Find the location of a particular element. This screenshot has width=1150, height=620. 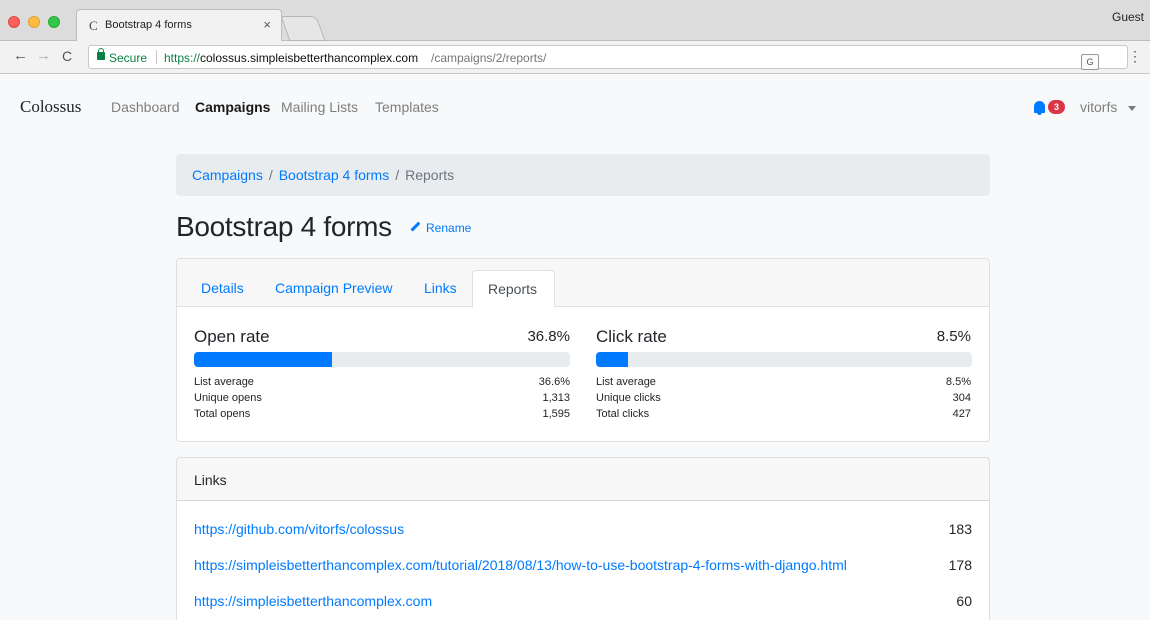

link-url: https://simpleisbetterthancomplex.com is located at coordinates (313, 601).